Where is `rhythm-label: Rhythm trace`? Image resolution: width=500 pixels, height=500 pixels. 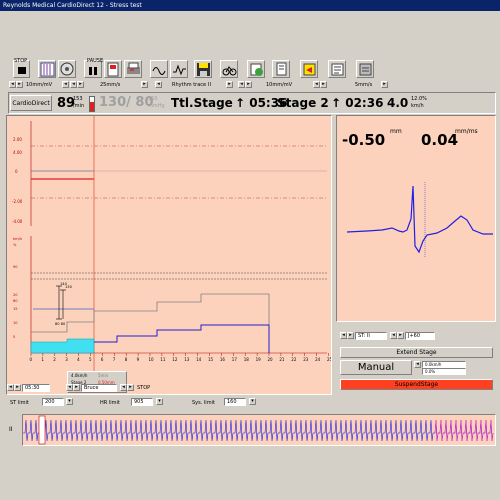
rhythm-label: Rhythm trace is located at coordinates (189, 85).